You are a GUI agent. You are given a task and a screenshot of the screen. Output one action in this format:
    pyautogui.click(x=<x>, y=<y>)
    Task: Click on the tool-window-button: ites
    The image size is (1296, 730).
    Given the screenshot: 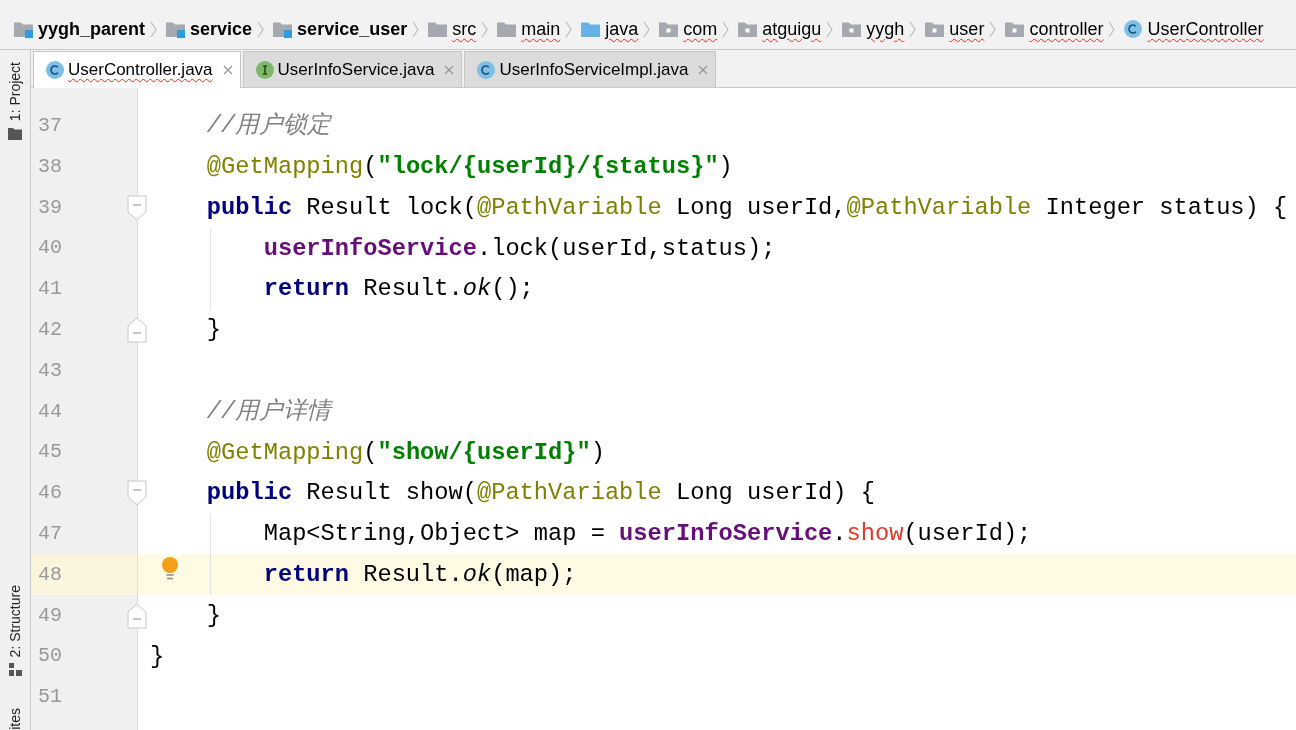 What is the action you would take?
    pyautogui.click(x=15, y=719)
    